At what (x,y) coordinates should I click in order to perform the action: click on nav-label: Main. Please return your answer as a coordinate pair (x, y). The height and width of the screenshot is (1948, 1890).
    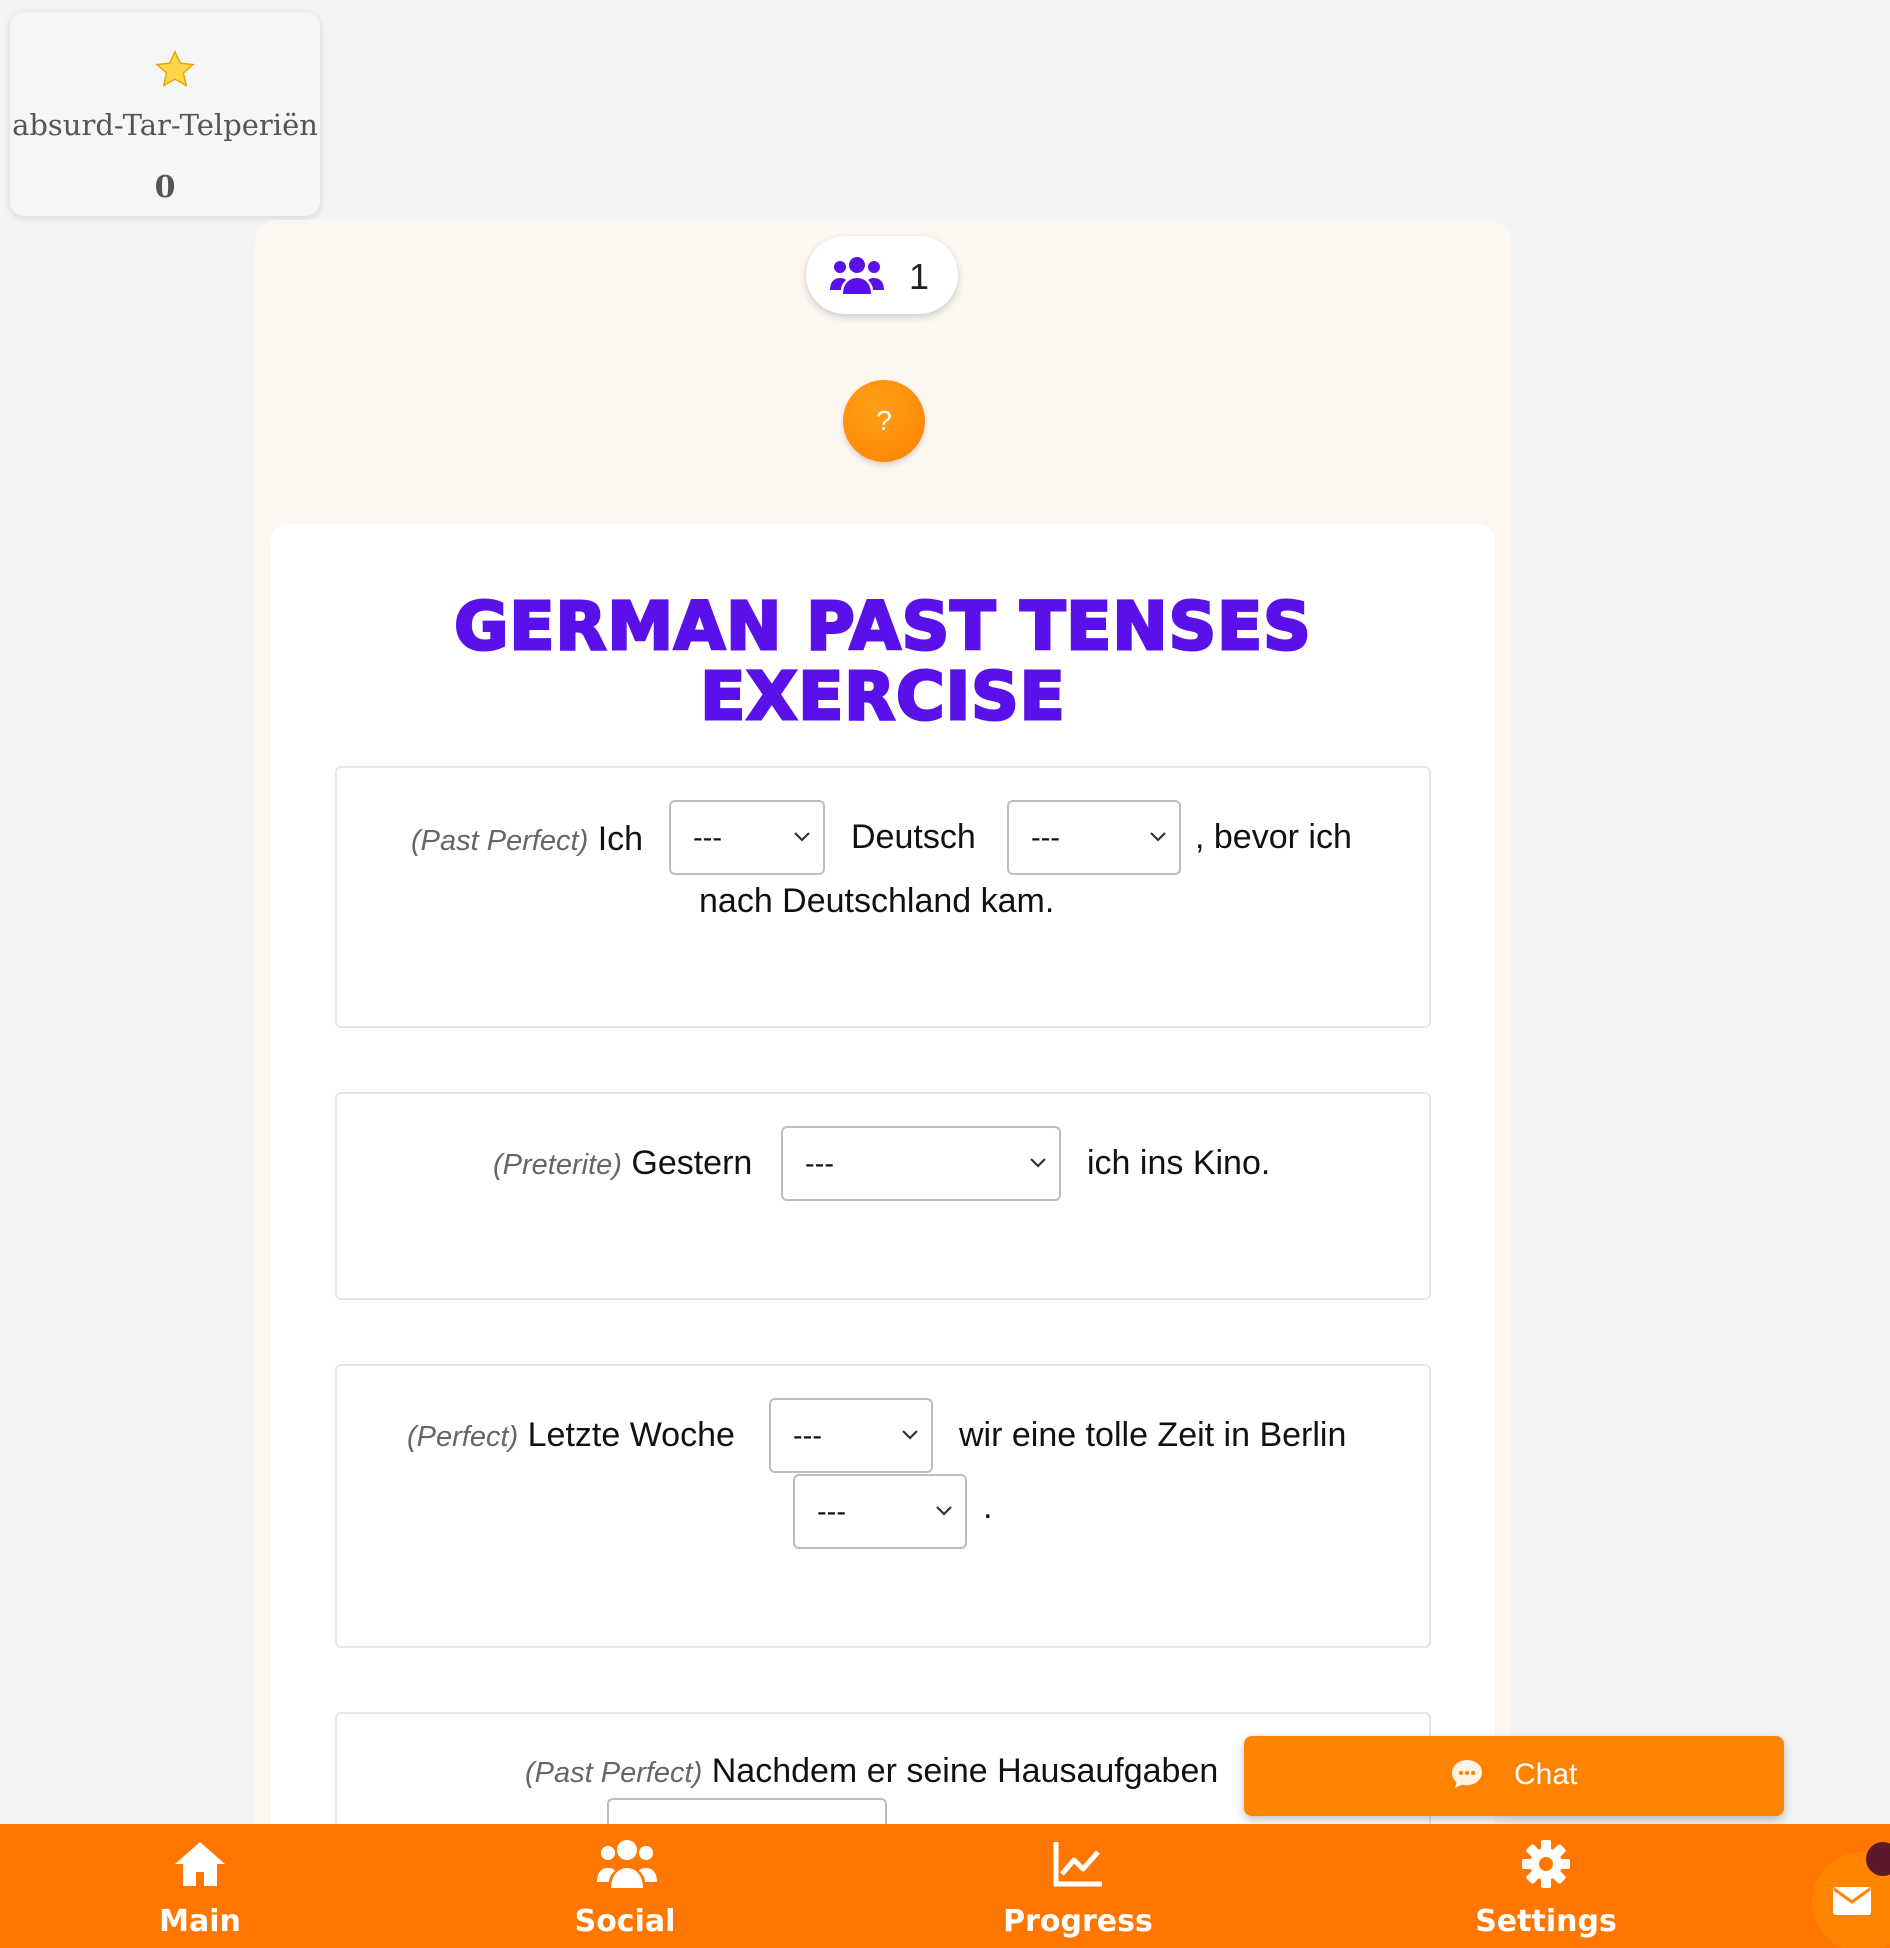
    Looking at the image, I should click on (200, 1921).